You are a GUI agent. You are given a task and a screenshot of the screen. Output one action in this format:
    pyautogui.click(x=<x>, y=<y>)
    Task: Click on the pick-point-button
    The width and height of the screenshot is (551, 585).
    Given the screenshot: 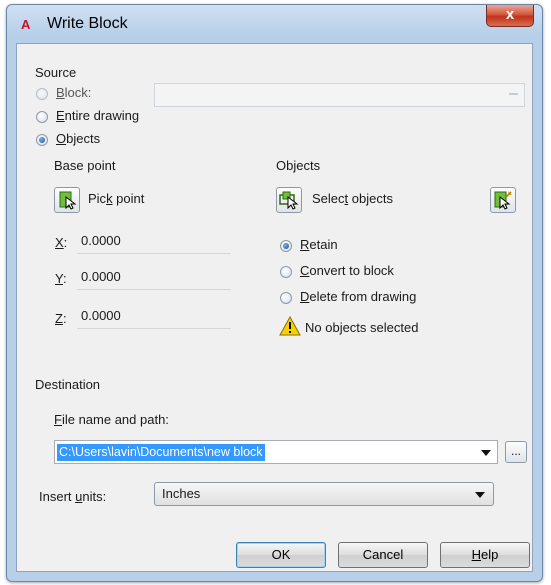 What is the action you would take?
    pyautogui.click(x=67, y=200)
    